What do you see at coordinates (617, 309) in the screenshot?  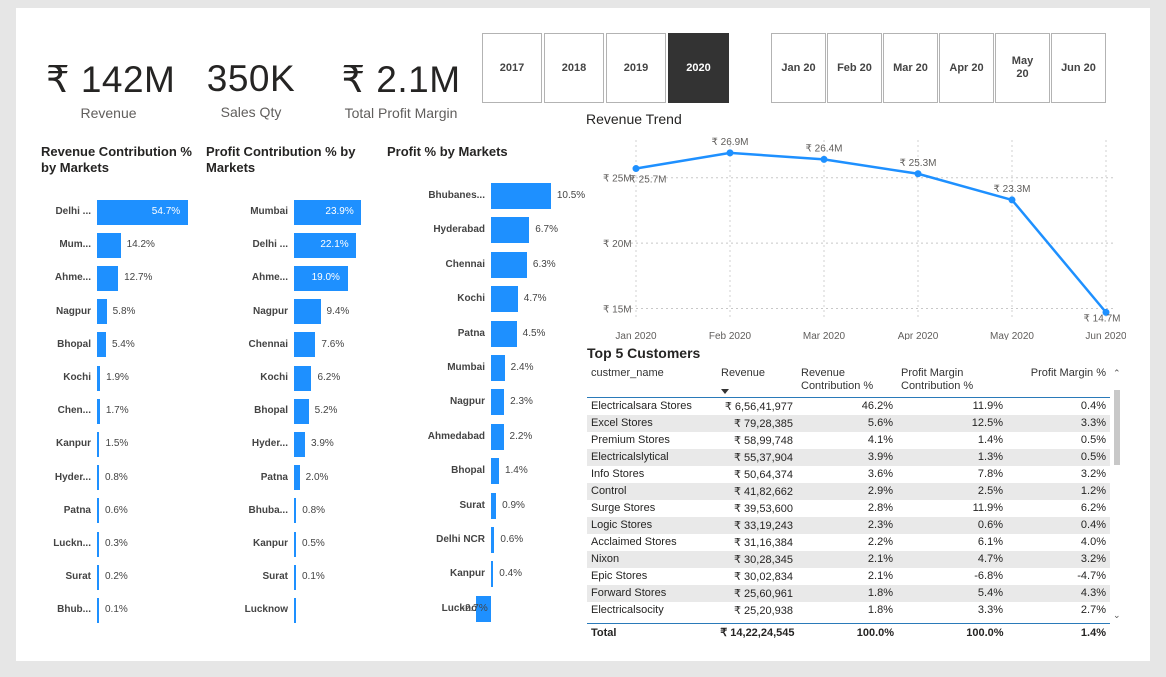 I see `y-tick-label: ₹ 15M` at bounding box center [617, 309].